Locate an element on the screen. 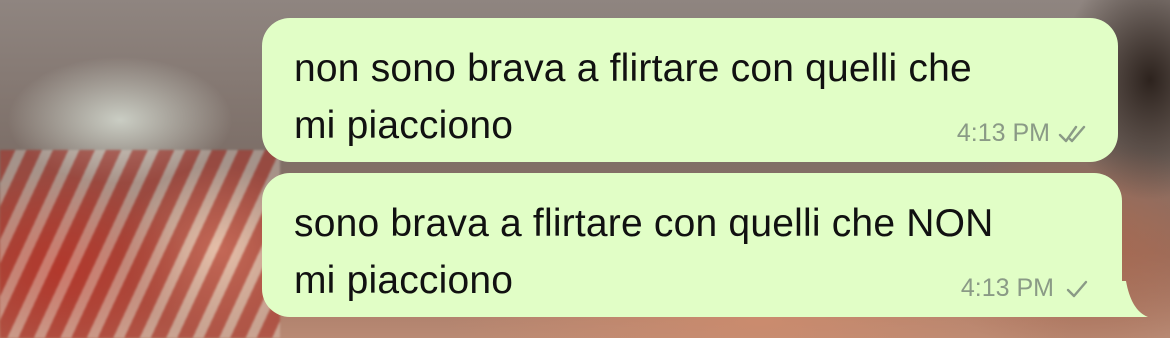 The width and height of the screenshot is (1170, 338). single-check-icon is located at coordinates (1077, 288).